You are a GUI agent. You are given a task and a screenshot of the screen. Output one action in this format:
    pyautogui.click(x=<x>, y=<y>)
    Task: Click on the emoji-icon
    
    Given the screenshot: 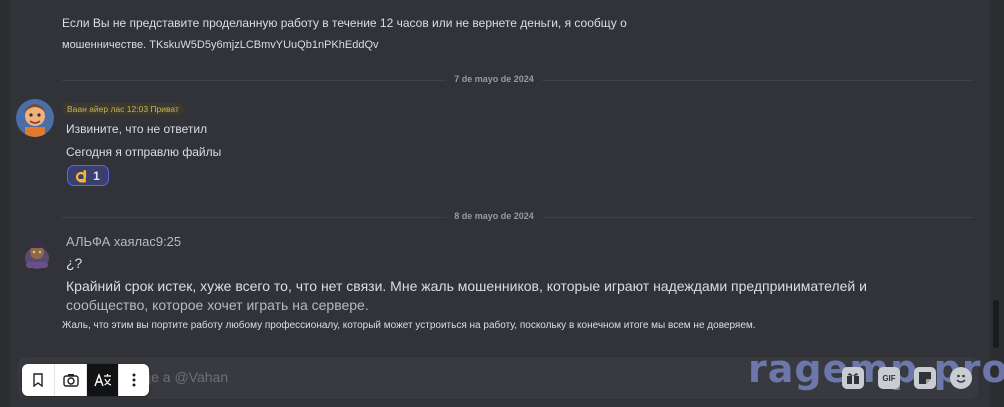 What is the action you would take?
    pyautogui.click(x=961, y=378)
    